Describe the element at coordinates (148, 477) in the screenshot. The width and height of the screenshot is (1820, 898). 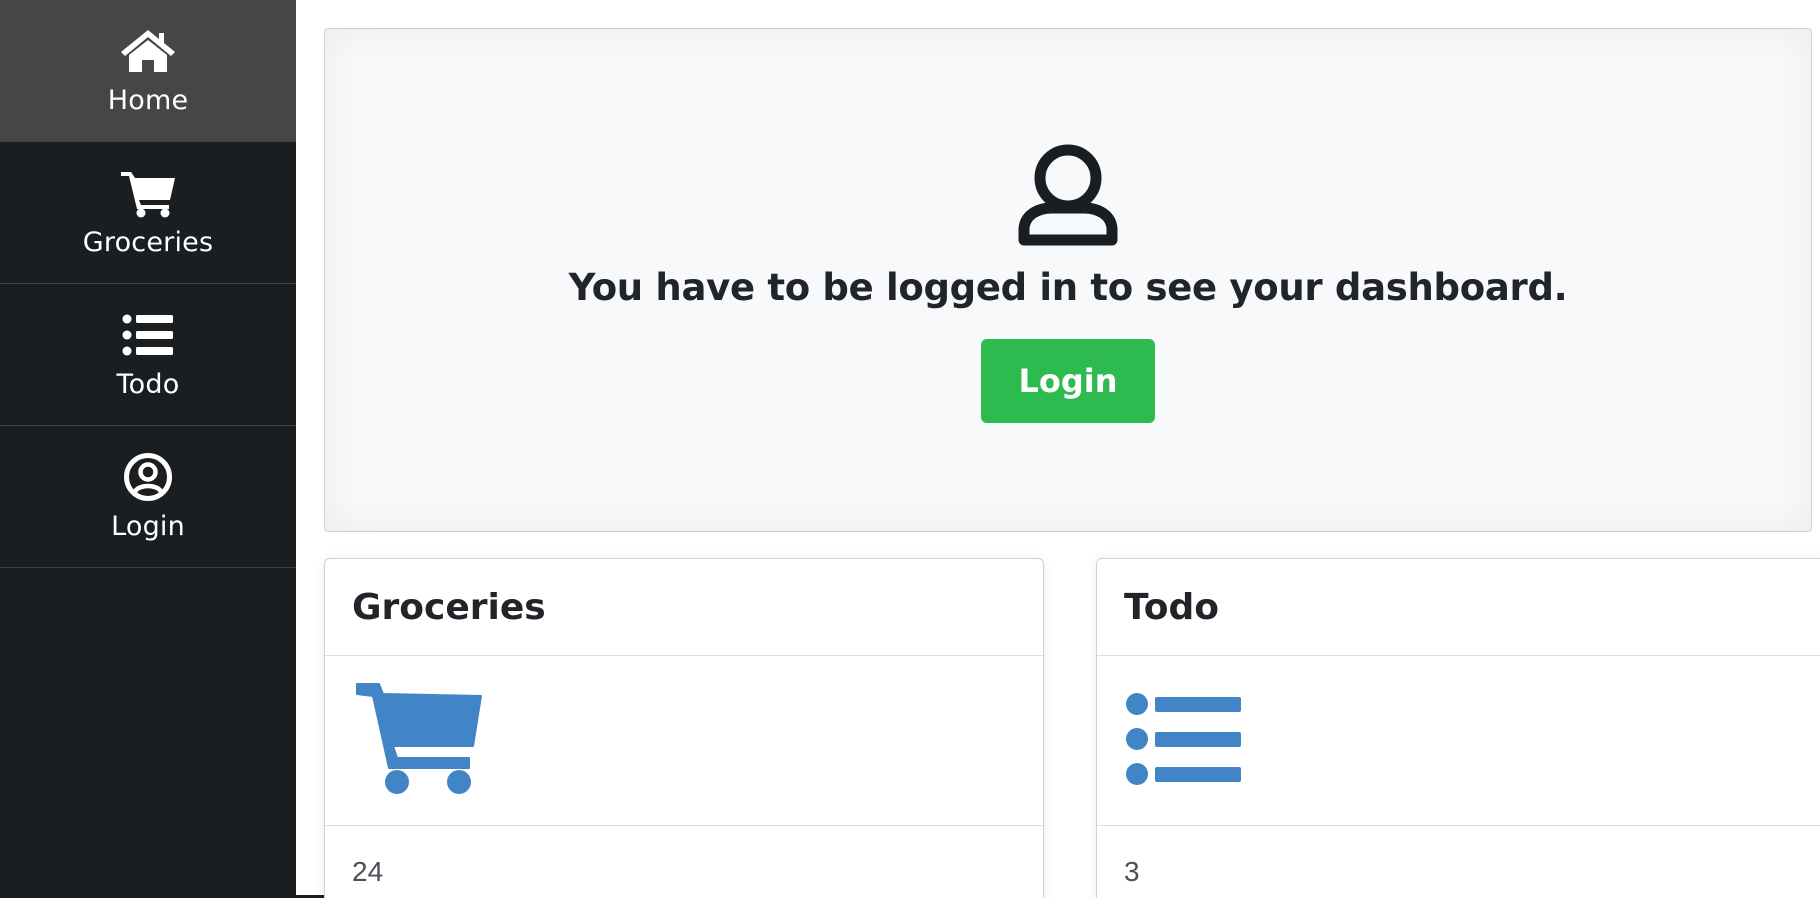
I see `user-circle-icon` at that location.